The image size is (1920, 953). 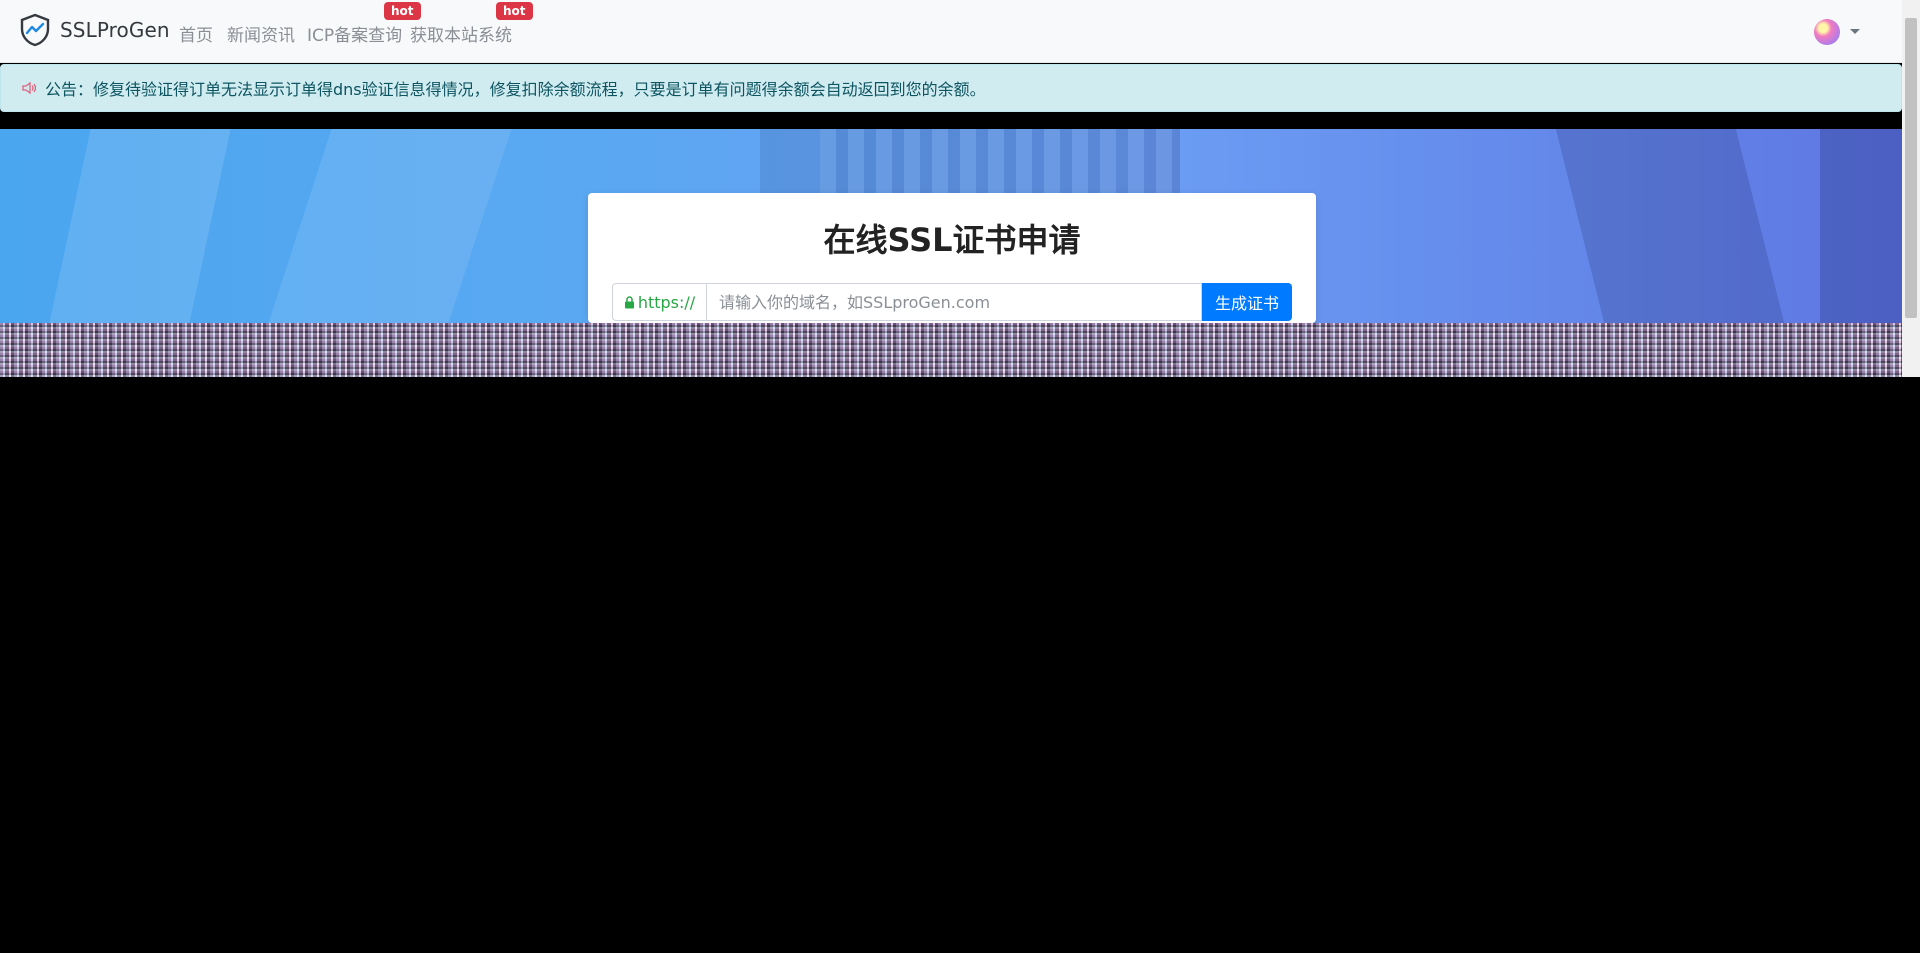 What do you see at coordinates (1247, 302) in the screenshot?
I see `generate-certificate-button: 生成证书` at bounding box center [1247, 302].